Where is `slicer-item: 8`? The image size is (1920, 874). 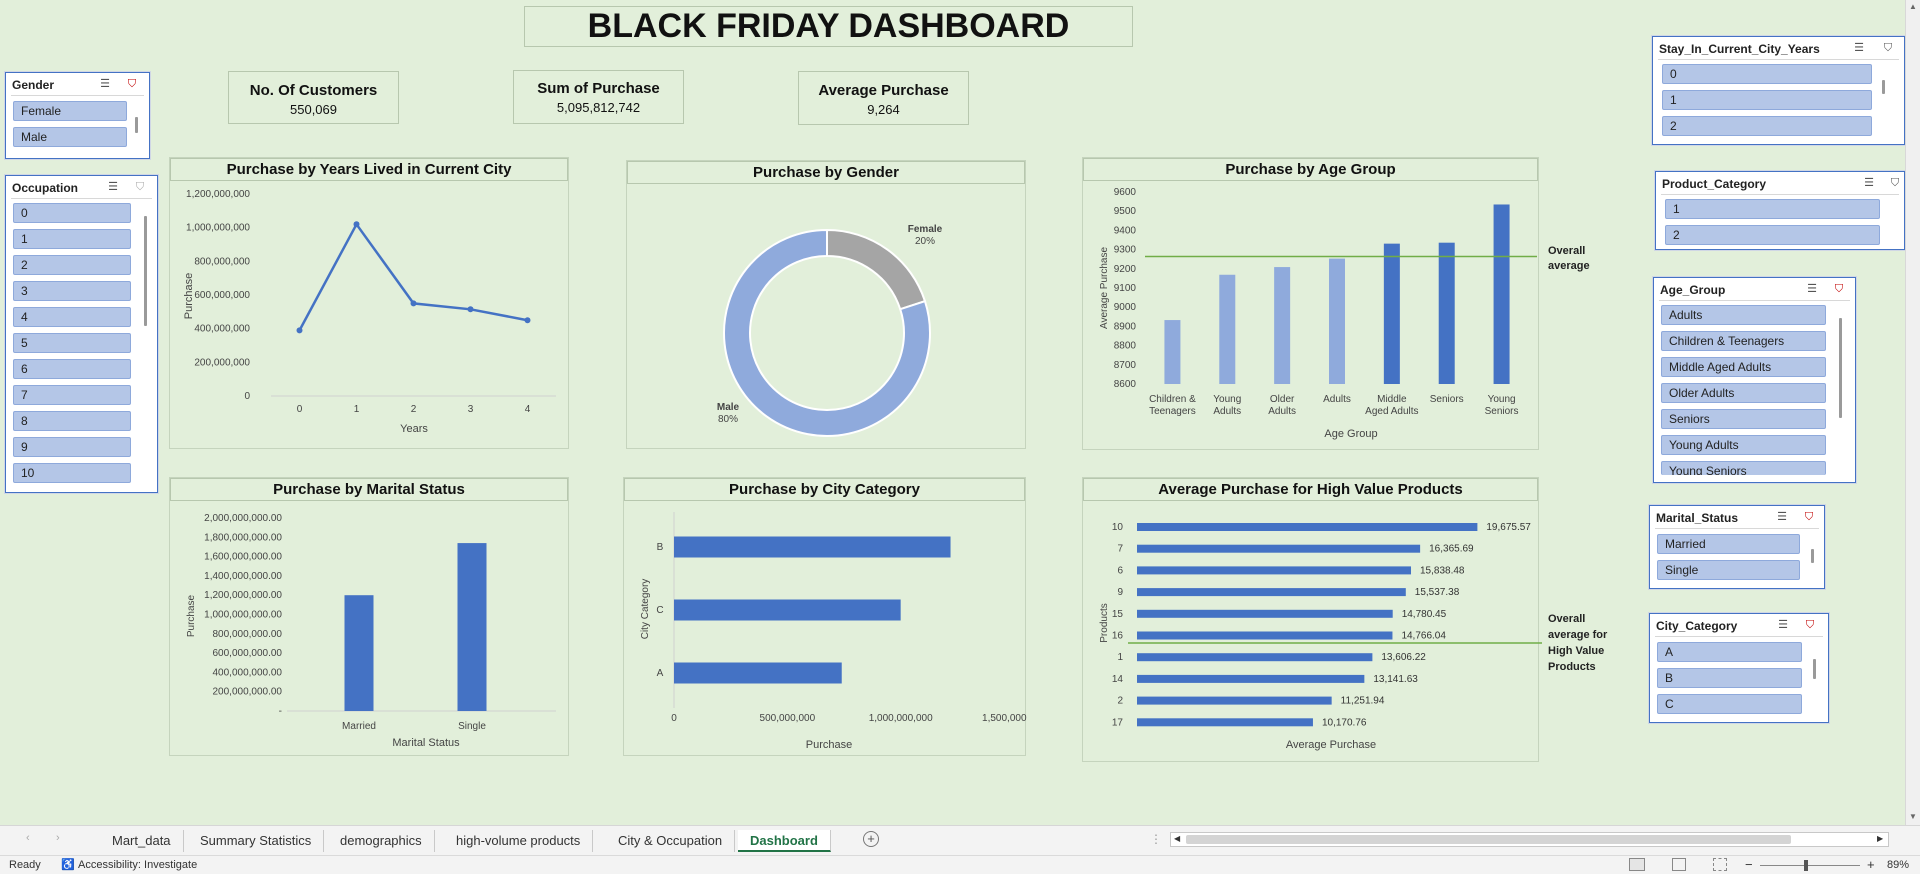 slicer-item: 8 is located at coordinates (72, 421).